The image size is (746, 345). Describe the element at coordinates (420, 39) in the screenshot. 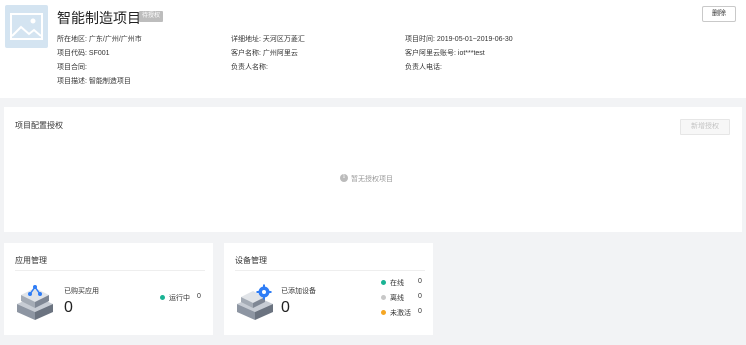

I see `time-label: 项目时间:` at that location.